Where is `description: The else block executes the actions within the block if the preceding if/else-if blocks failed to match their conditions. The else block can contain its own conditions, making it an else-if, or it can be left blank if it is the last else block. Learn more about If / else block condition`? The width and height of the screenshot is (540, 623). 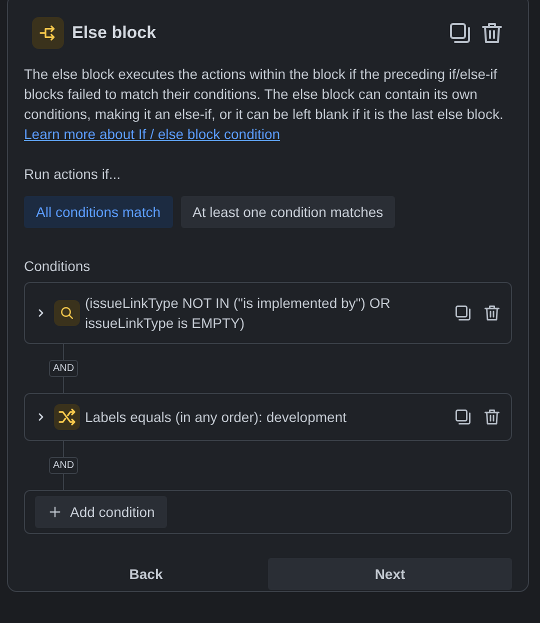 description: The else block executes the actions within the block if the preceding if/else-if blocks failed to match their conditions. The else block can contain its own conditions, making it an else-if, or it can be left blank if it is the last else block. Learn more about If / else block condition is located at coordinates (264, 104).